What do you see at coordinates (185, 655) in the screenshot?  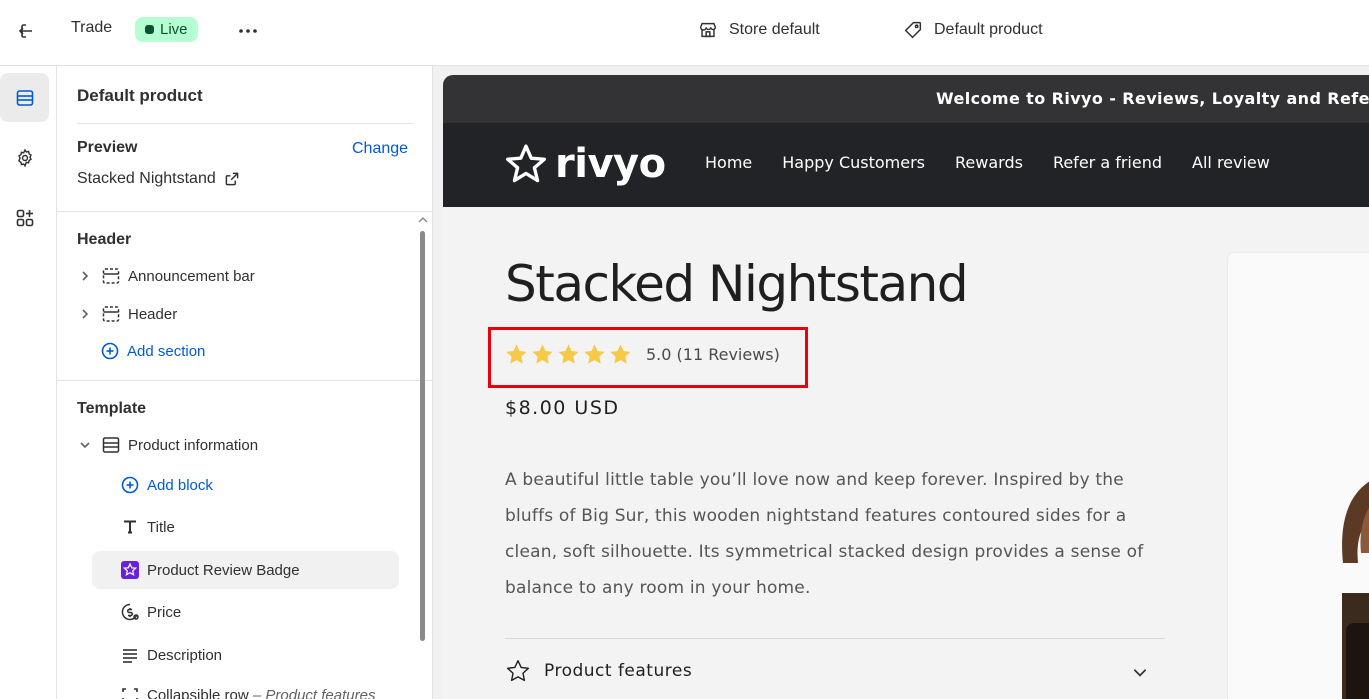 I see `block-label: Description` at bounding box center [185, 655].